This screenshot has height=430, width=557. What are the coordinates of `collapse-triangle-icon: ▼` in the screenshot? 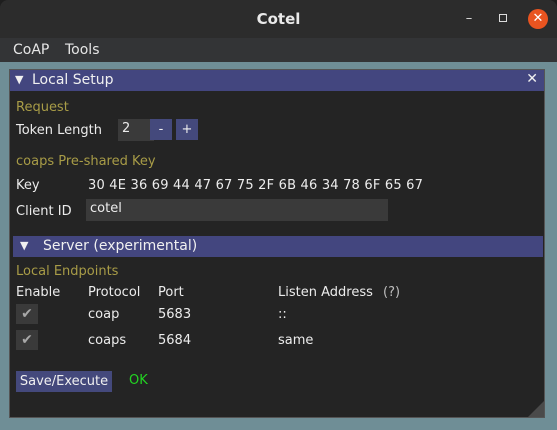 It's located at (19, 79).